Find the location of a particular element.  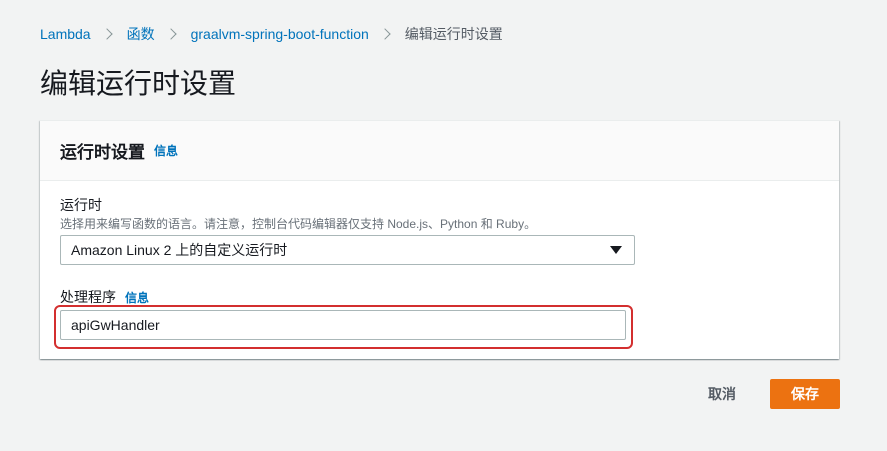

runtime-label: 运行时 is located at coordinates (81, 205).